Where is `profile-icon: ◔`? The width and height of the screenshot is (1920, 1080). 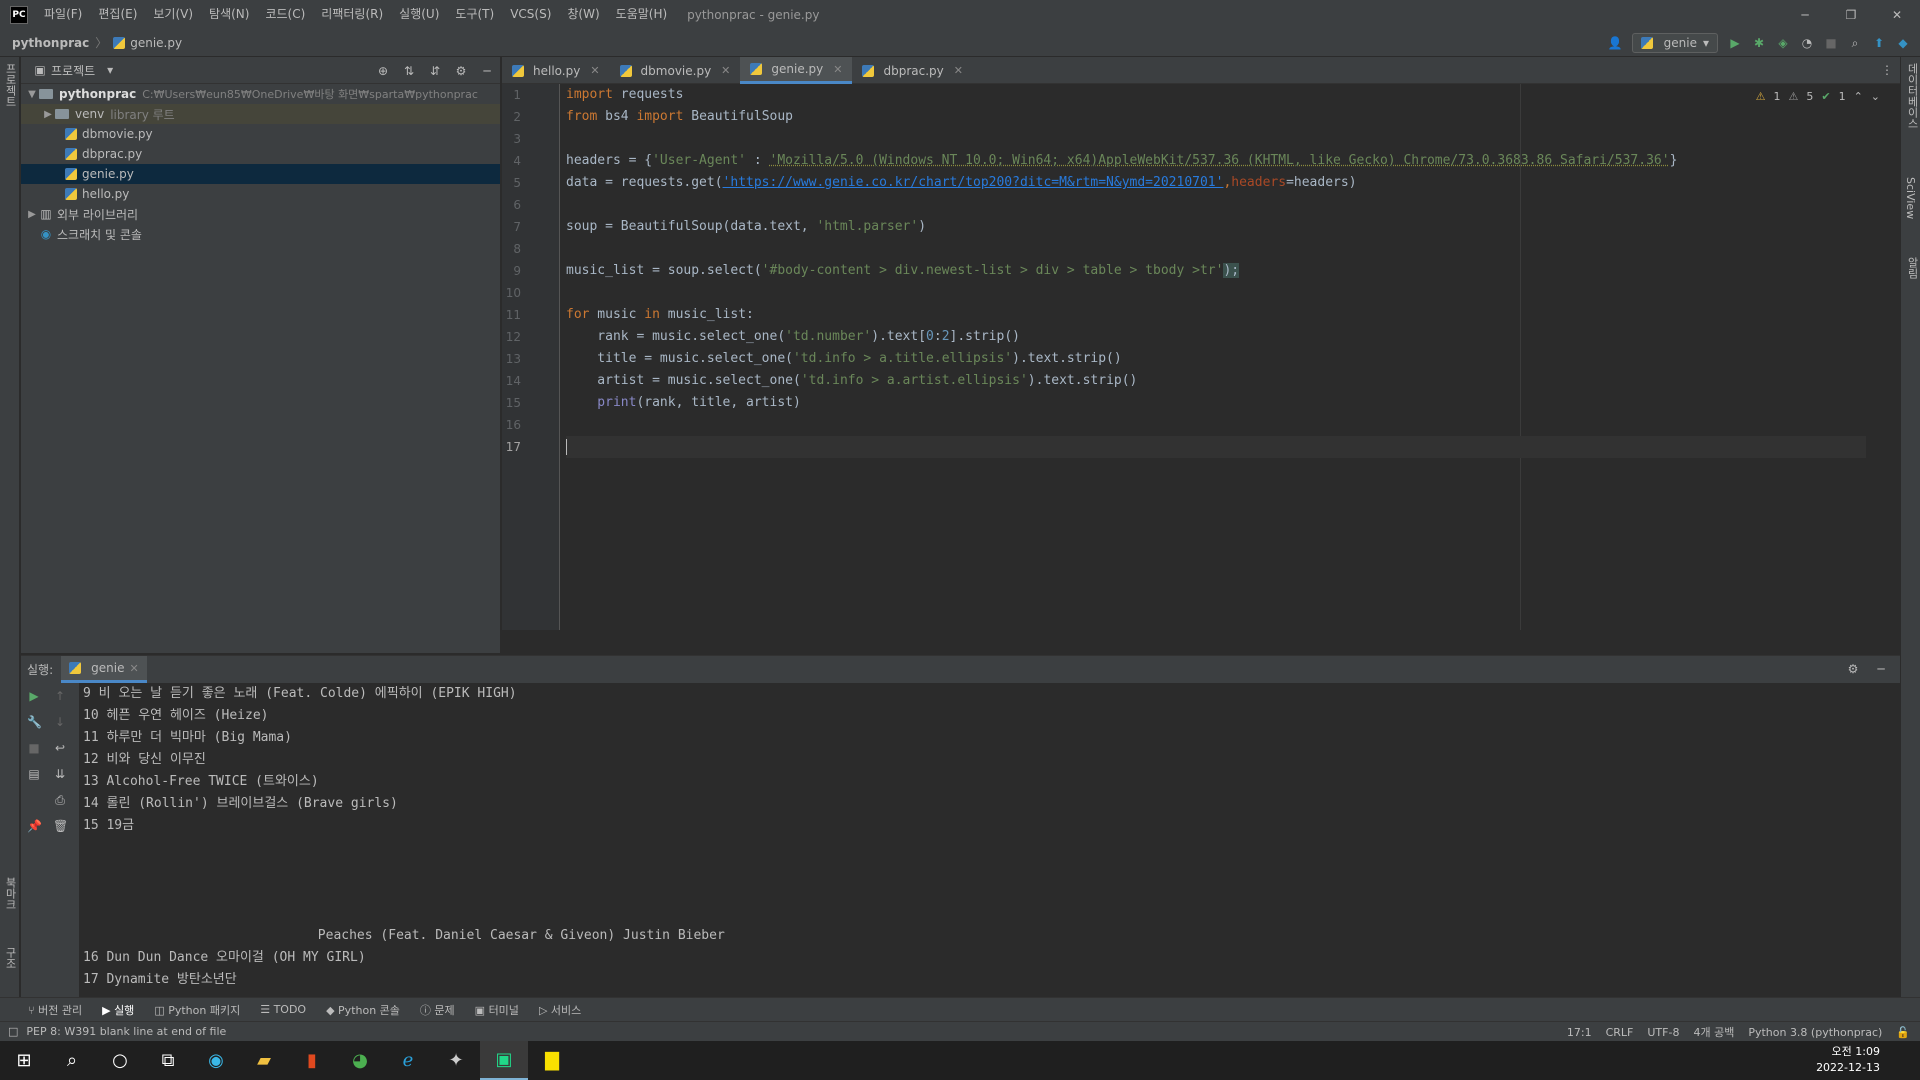 profile-icon: ◔ is located at coordinates (1807, 43).